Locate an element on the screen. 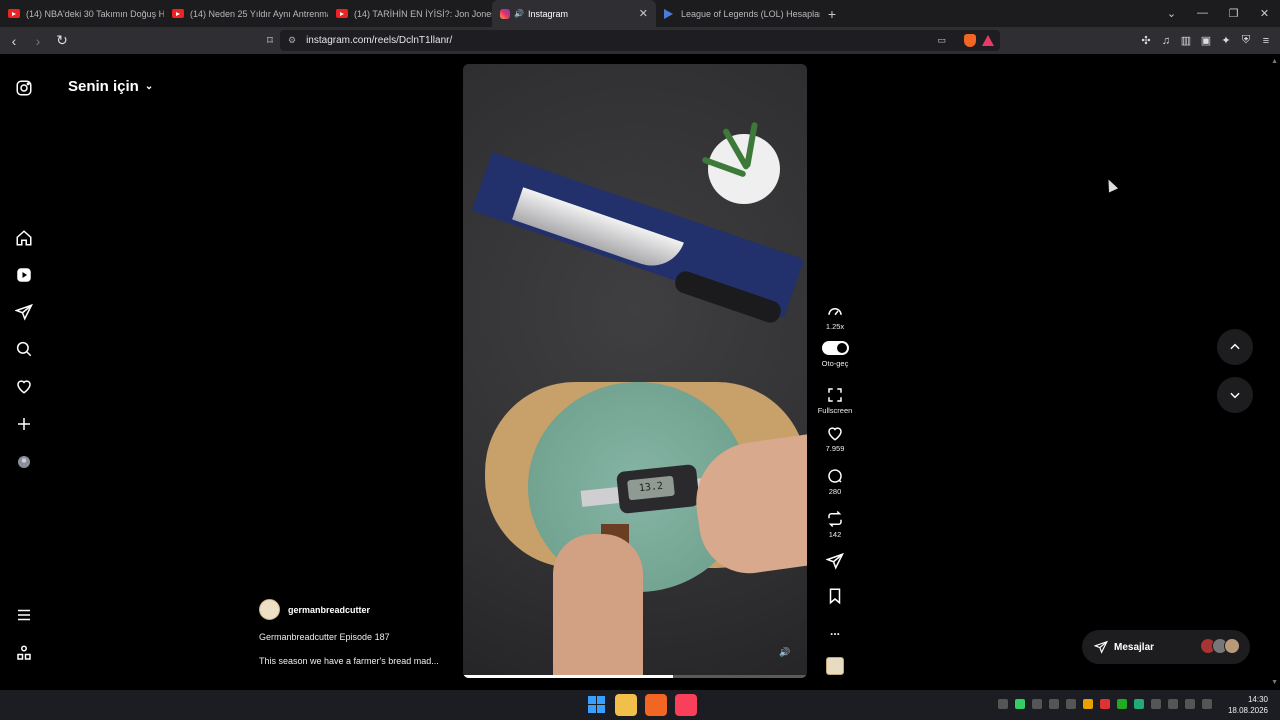  feed-title: Senin için is located at coordinates (103, 86).